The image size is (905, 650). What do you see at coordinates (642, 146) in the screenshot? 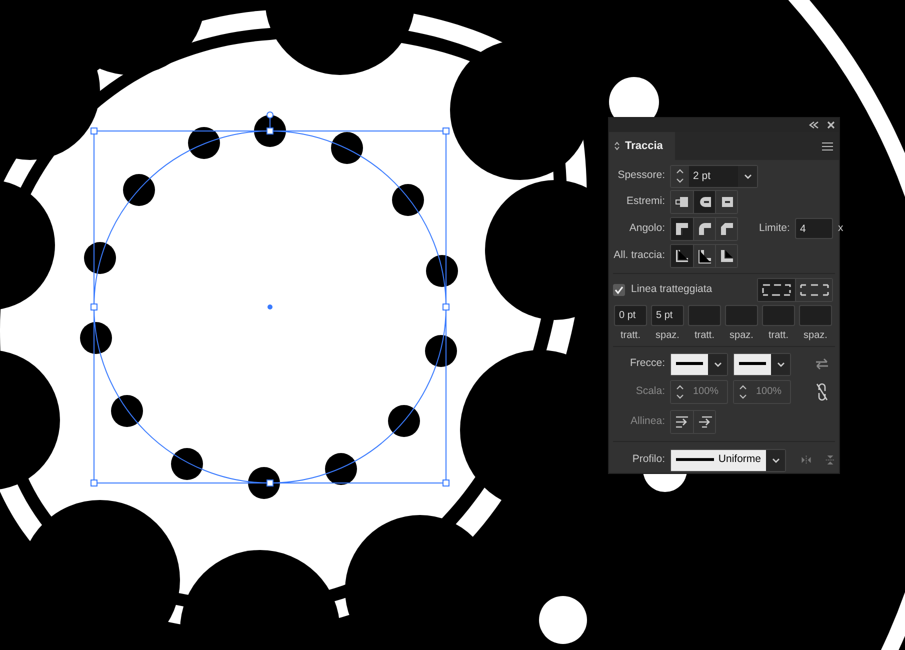
I see `panel-tab: Traccia` at bounding box center [642, 146].